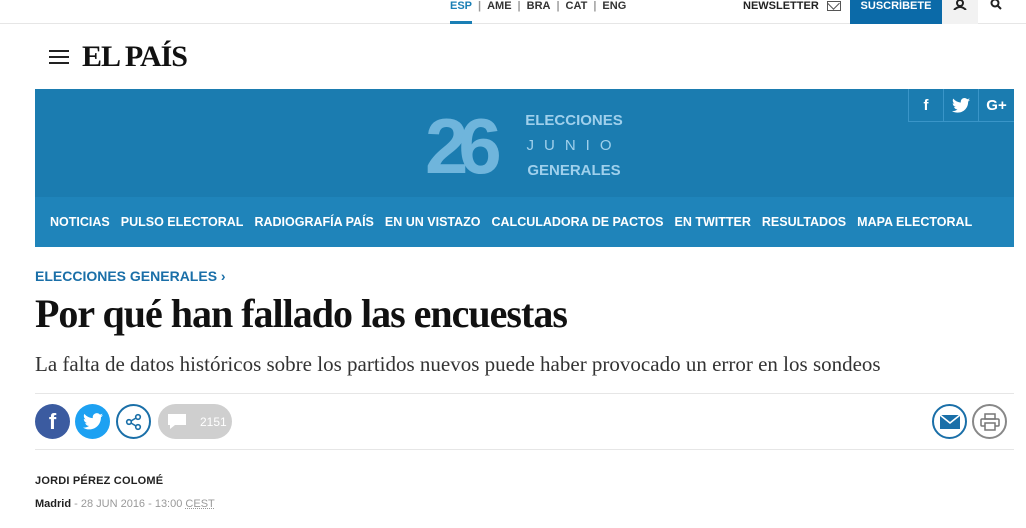 This screenshot has width=1026, height=528. What do you see at coordinates (59, 57) in the screenshot?
I see `hamburger-menu-icon` at bounding box center [59, 57].